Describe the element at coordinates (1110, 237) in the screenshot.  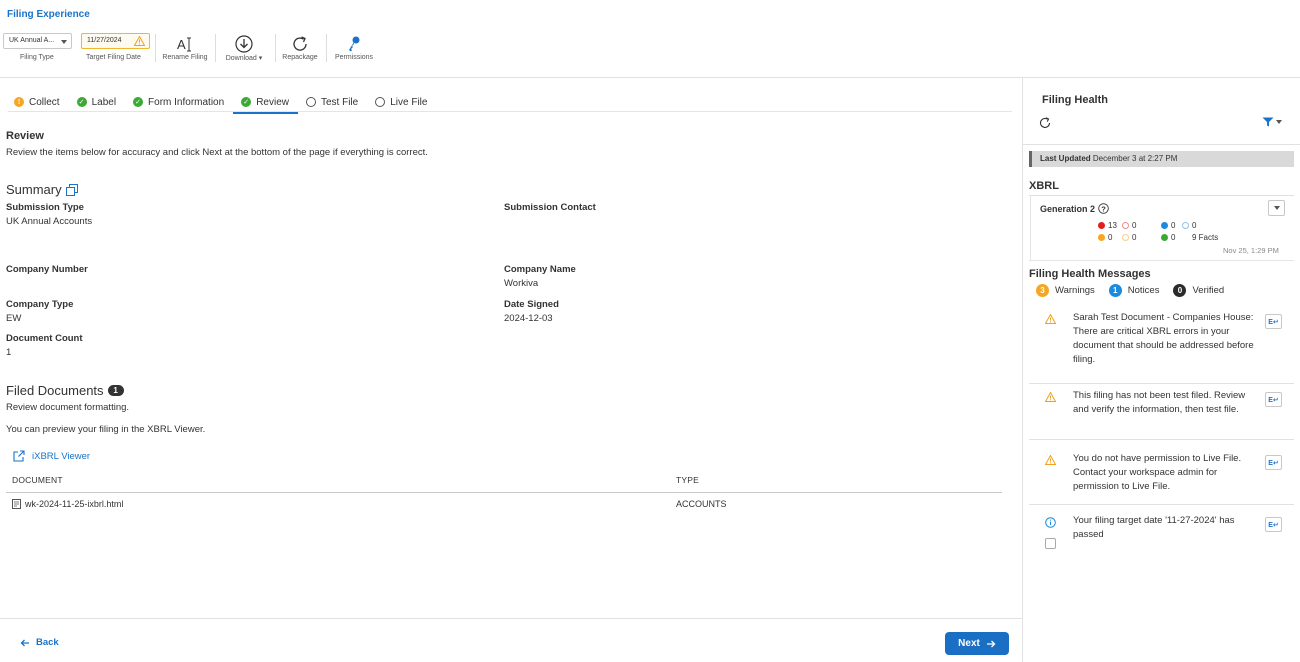
I see `warning-count-value: 0` at that location.